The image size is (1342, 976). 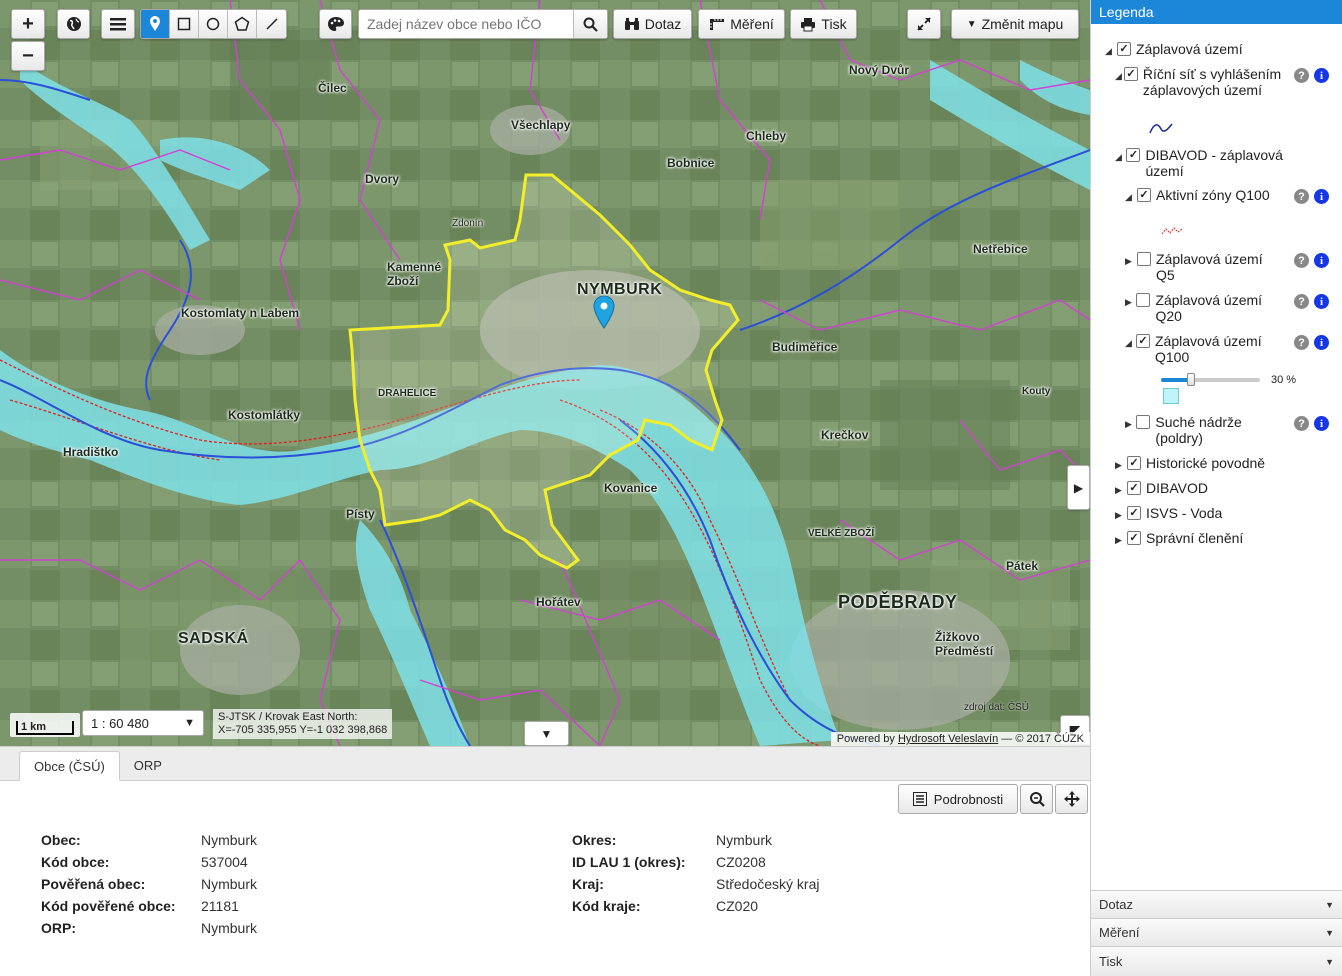 What do you see at coordinates (1205, 267) in the screenshot?
I see `legend-item-zu-q5: ▶ Záplavová území Q5` at bounding box center [1205, 267].